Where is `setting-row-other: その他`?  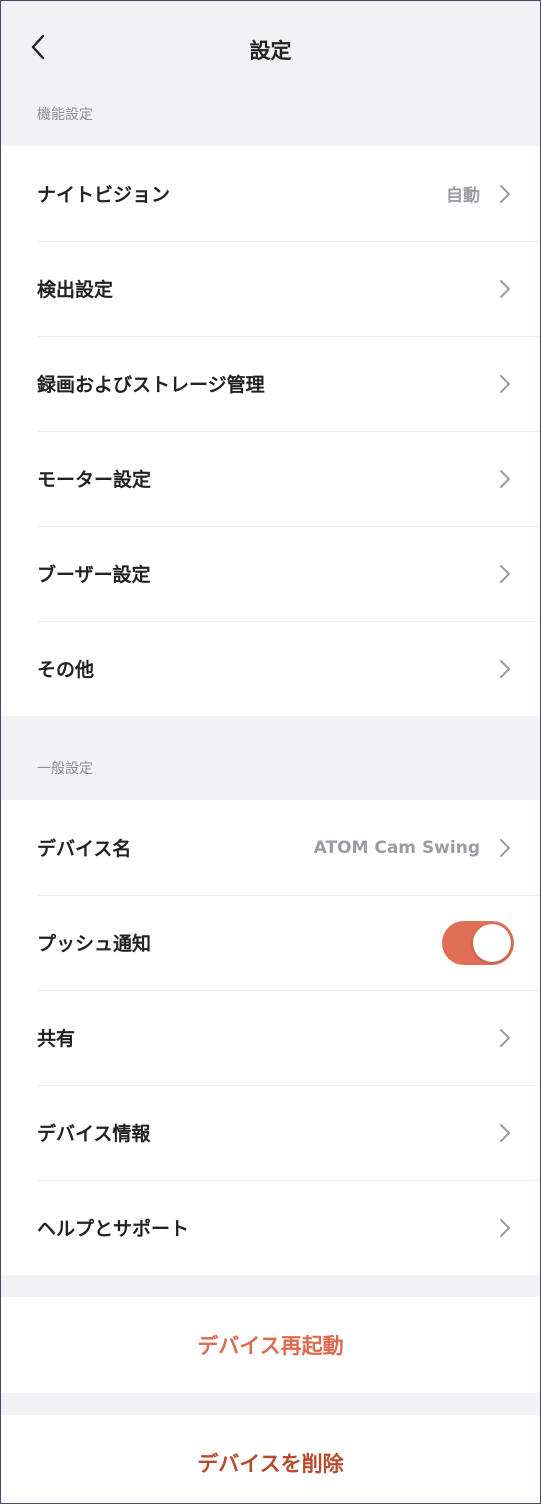
setting-row-other: その他 is located at coordinates (270, 668).